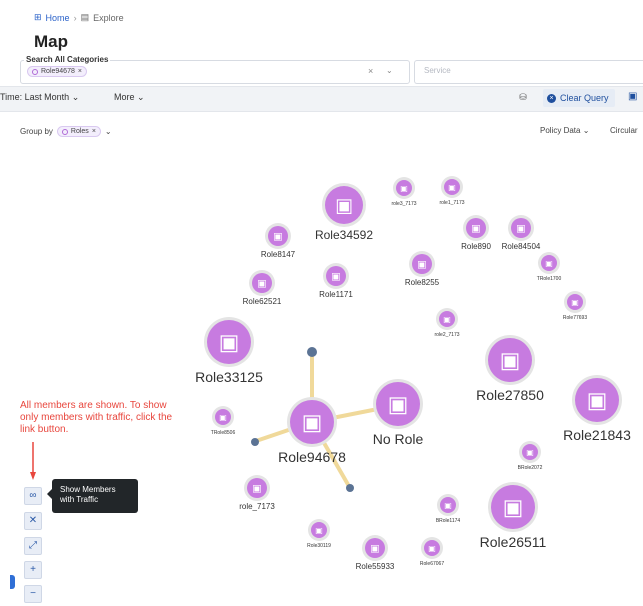 The width and height of the screenshot is (643, 606). I want to click on node-label: Role30119, so click(319, 546).